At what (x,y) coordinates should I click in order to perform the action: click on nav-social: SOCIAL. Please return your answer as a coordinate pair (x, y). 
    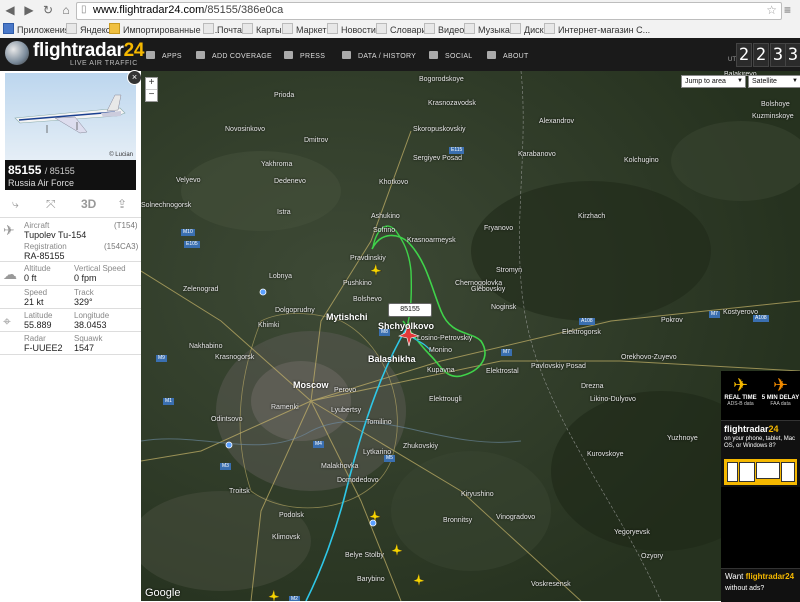
    Looking at the image, I should click on (450, 55).